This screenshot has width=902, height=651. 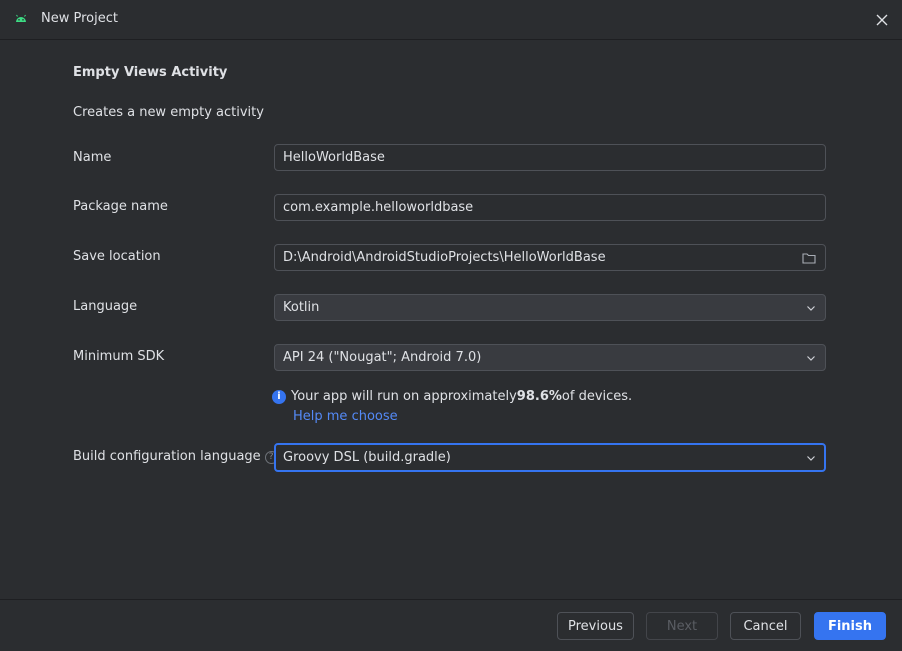 I want to click on cancel-button: Cancel, so click(x=765, y=626).